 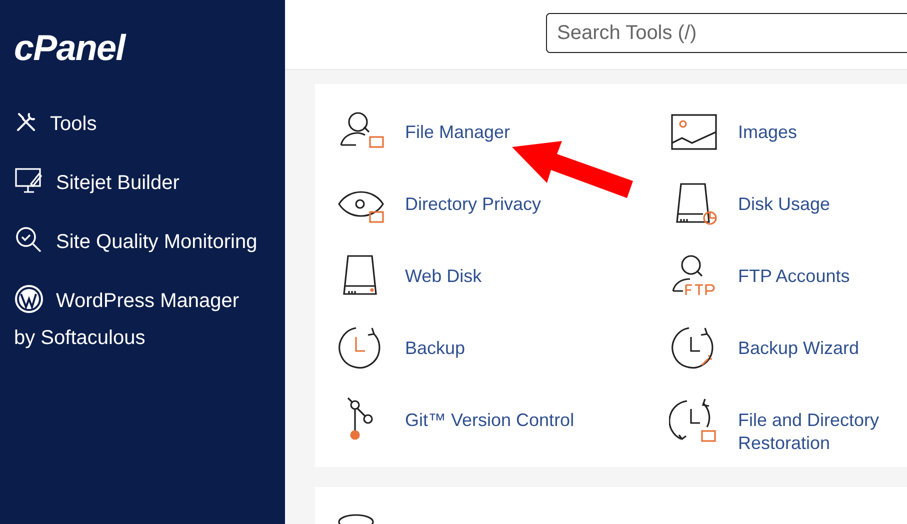 What do you see at coordinates (788, 215) in the screenshot?
I see `tool-link: Disk Usage` at bounding box center [788, 215].